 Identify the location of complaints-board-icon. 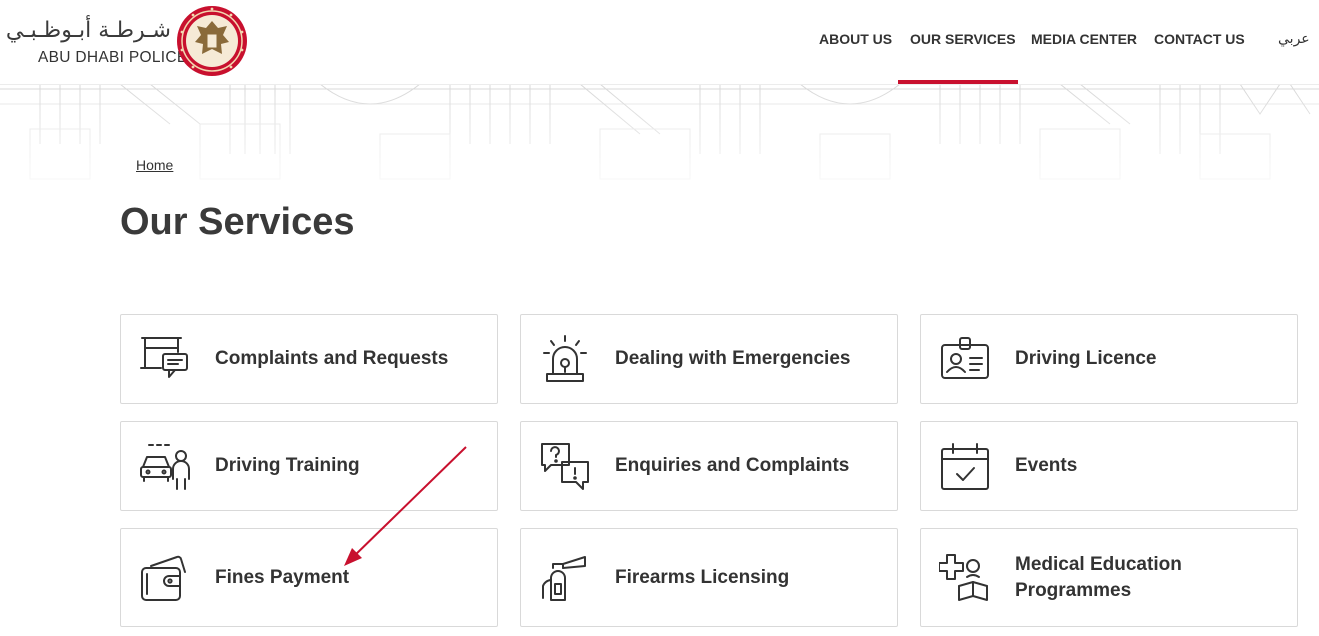
(164, 357).